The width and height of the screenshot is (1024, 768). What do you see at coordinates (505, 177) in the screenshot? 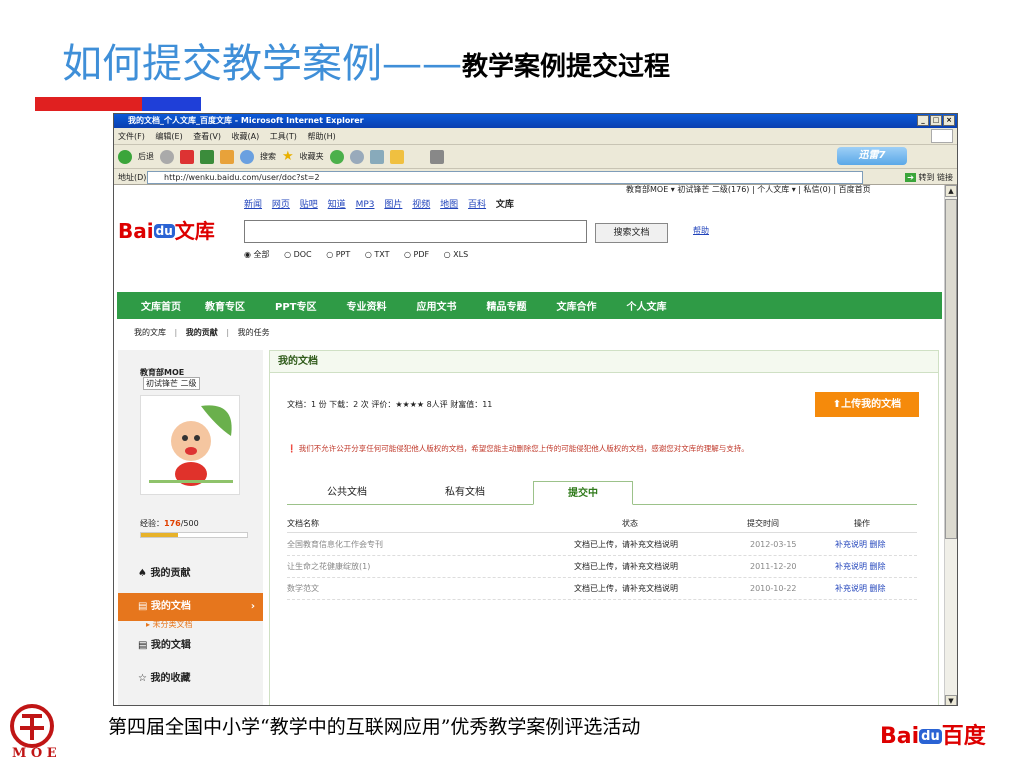
I see `address-input: http://wenku.baidu.com/user/doc?st=2` at bounding box center [505, 177].